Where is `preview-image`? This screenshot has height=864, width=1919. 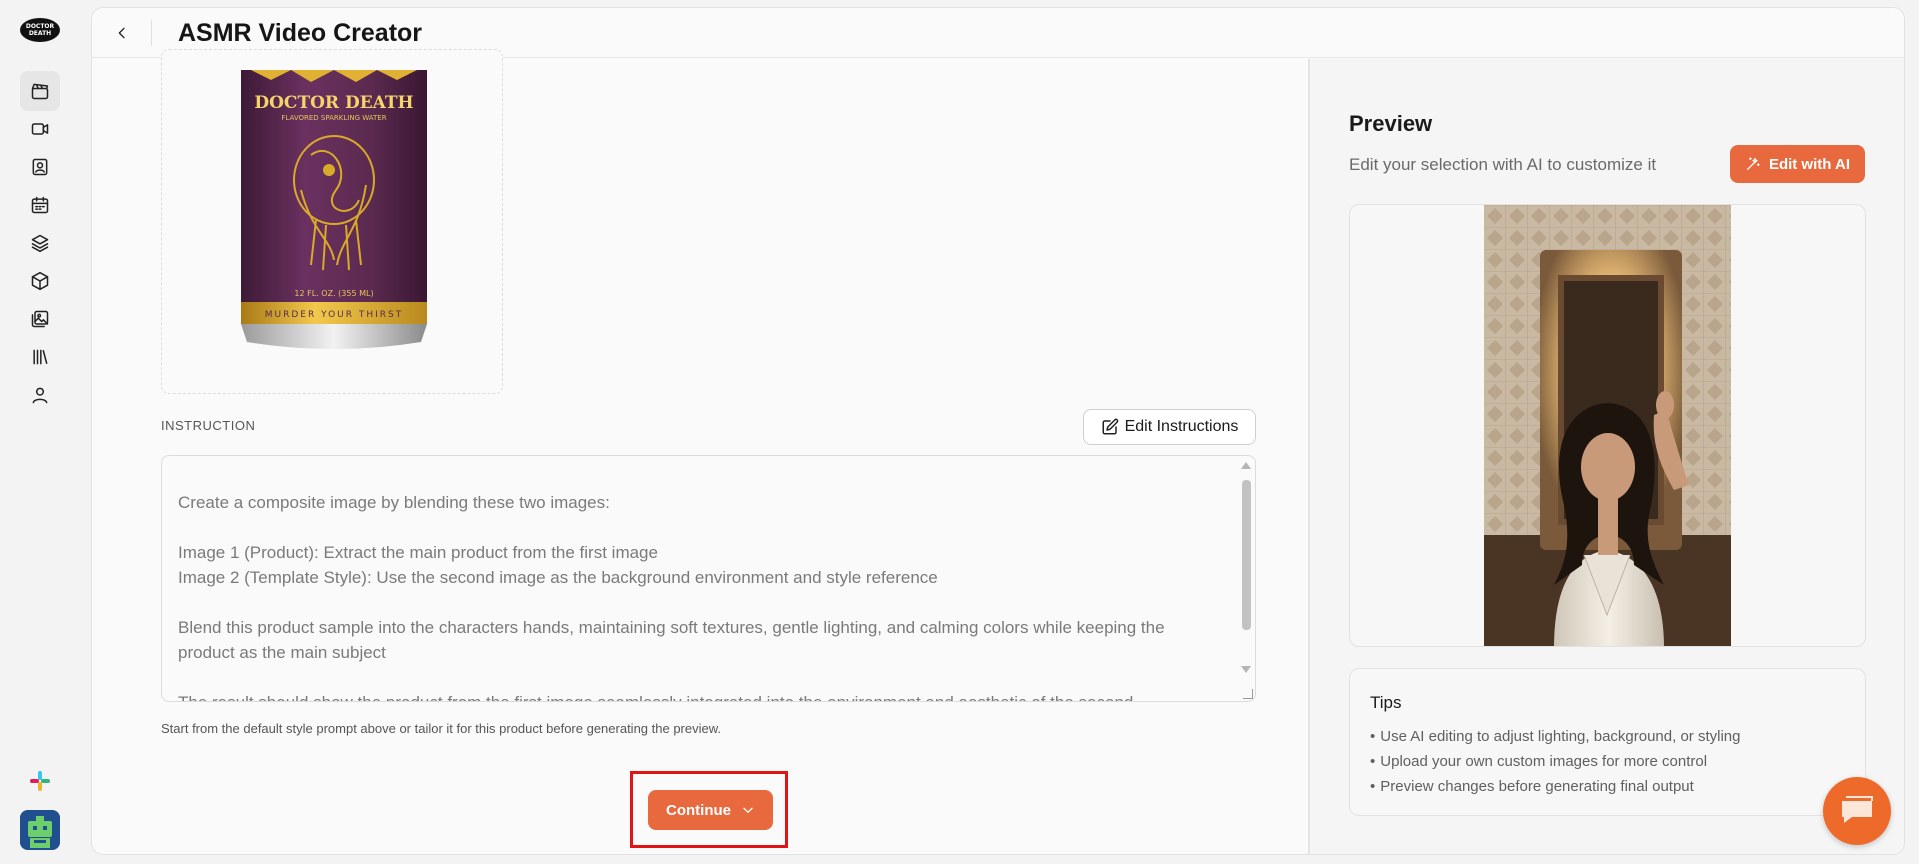
preview-image is located at coordinates (1607, 425).